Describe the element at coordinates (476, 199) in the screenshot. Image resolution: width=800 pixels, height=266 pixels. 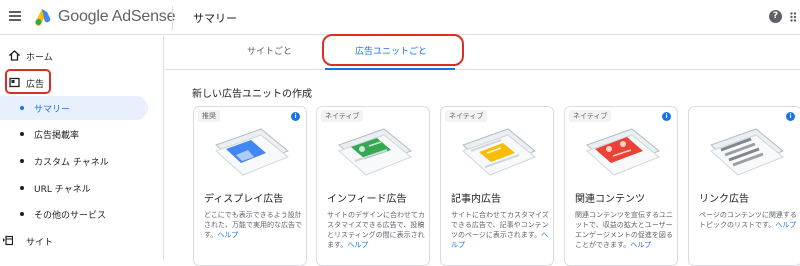
I see `card-title: 記事内広告` at that location.